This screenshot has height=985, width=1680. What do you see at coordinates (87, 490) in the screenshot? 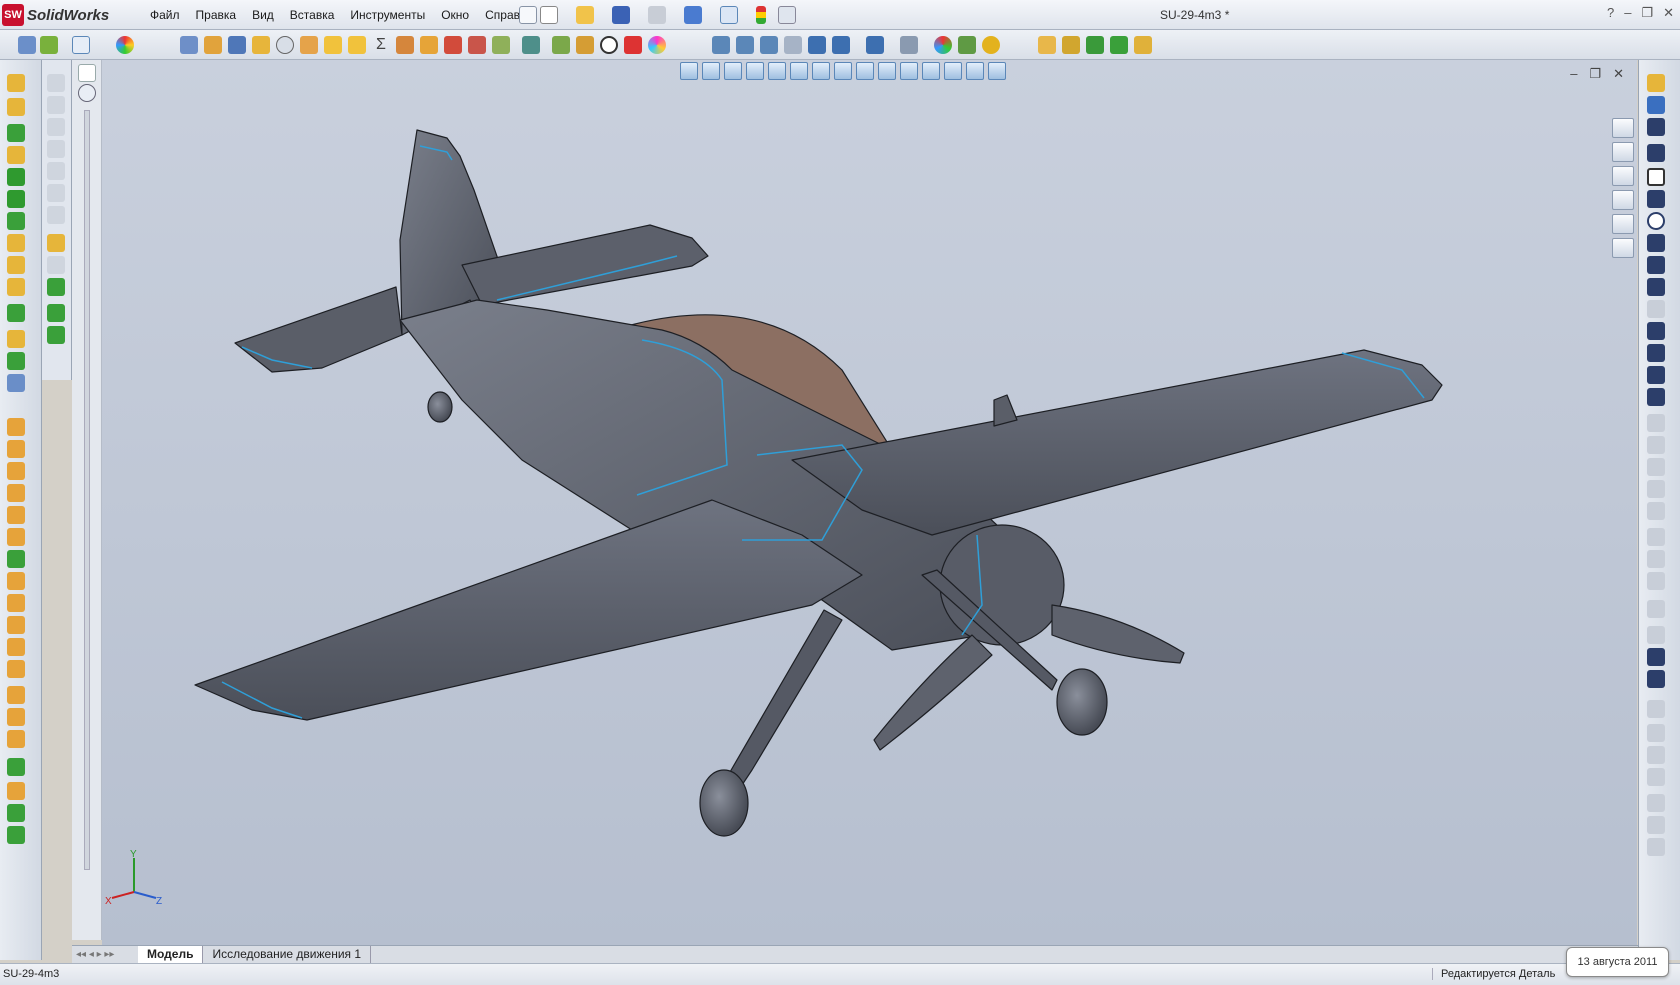
I see `feature-tree-scrollbar` at bounding box center [87, 490].